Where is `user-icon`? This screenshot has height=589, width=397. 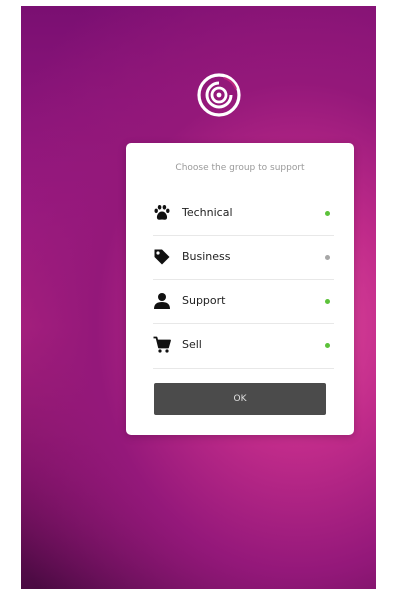
user-icon is located at coordinates (162, 301).